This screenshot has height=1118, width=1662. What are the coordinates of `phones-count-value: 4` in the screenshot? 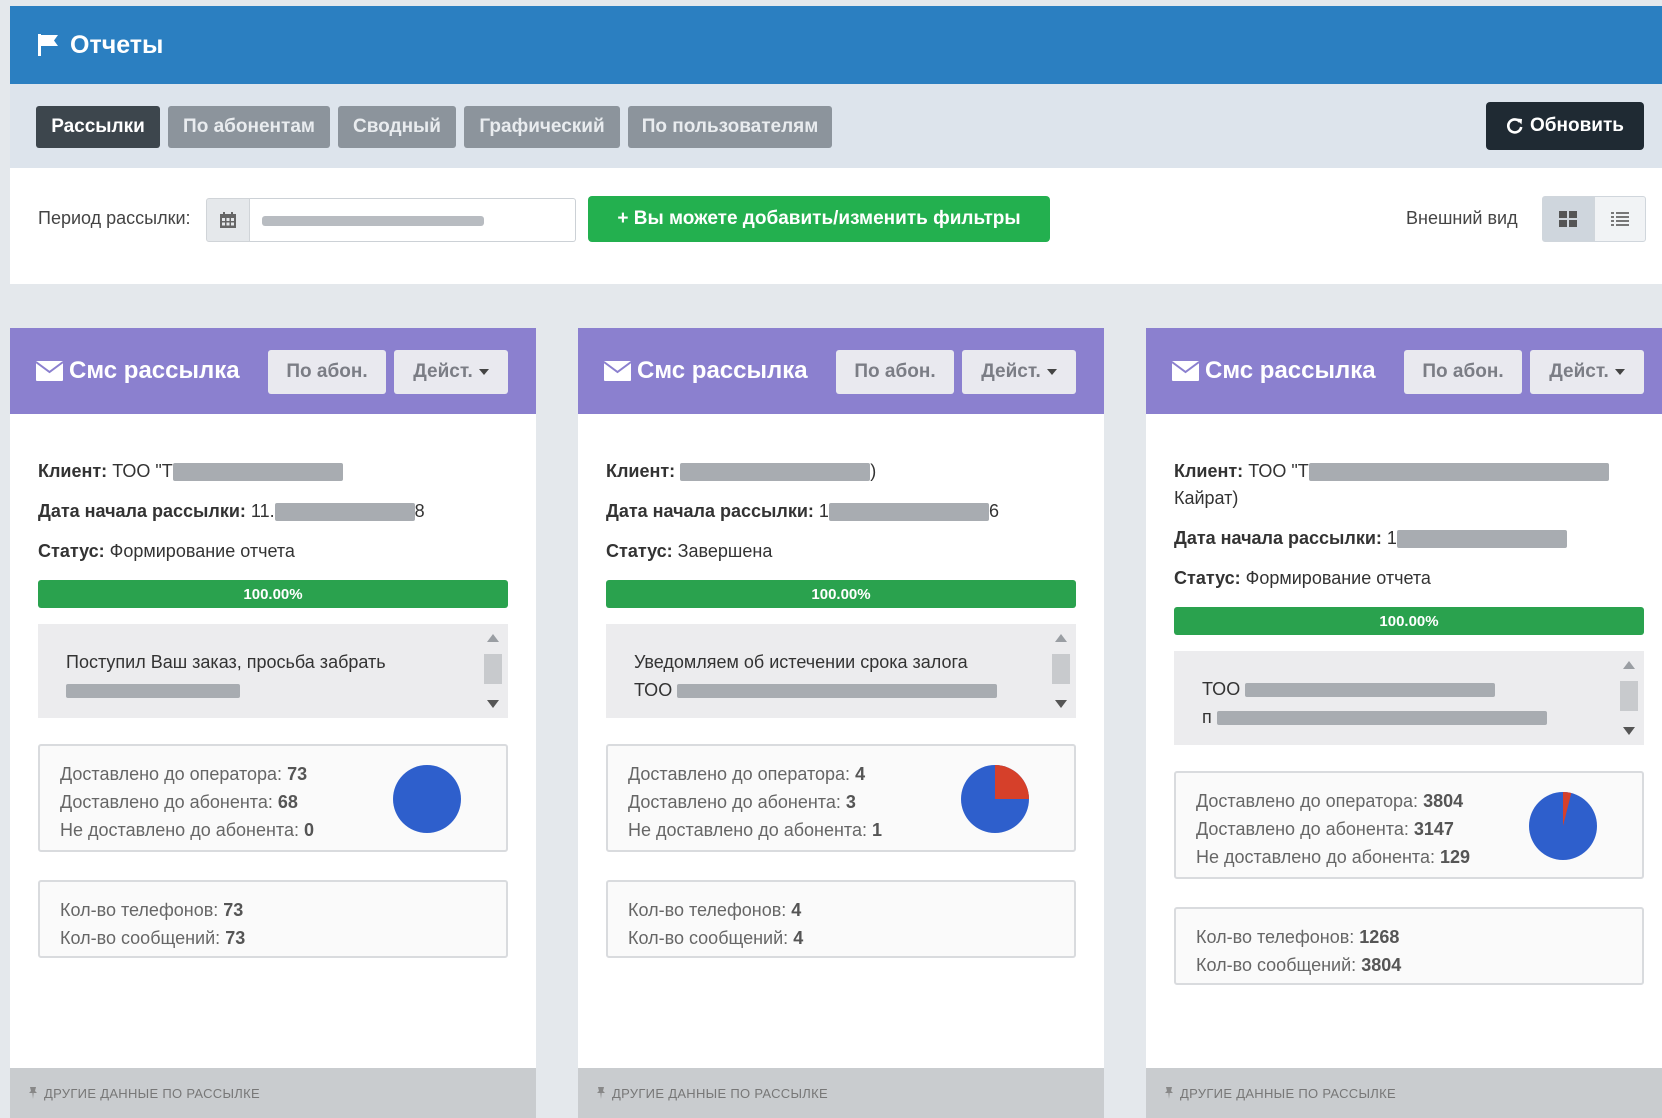 It's located at (796, 910).